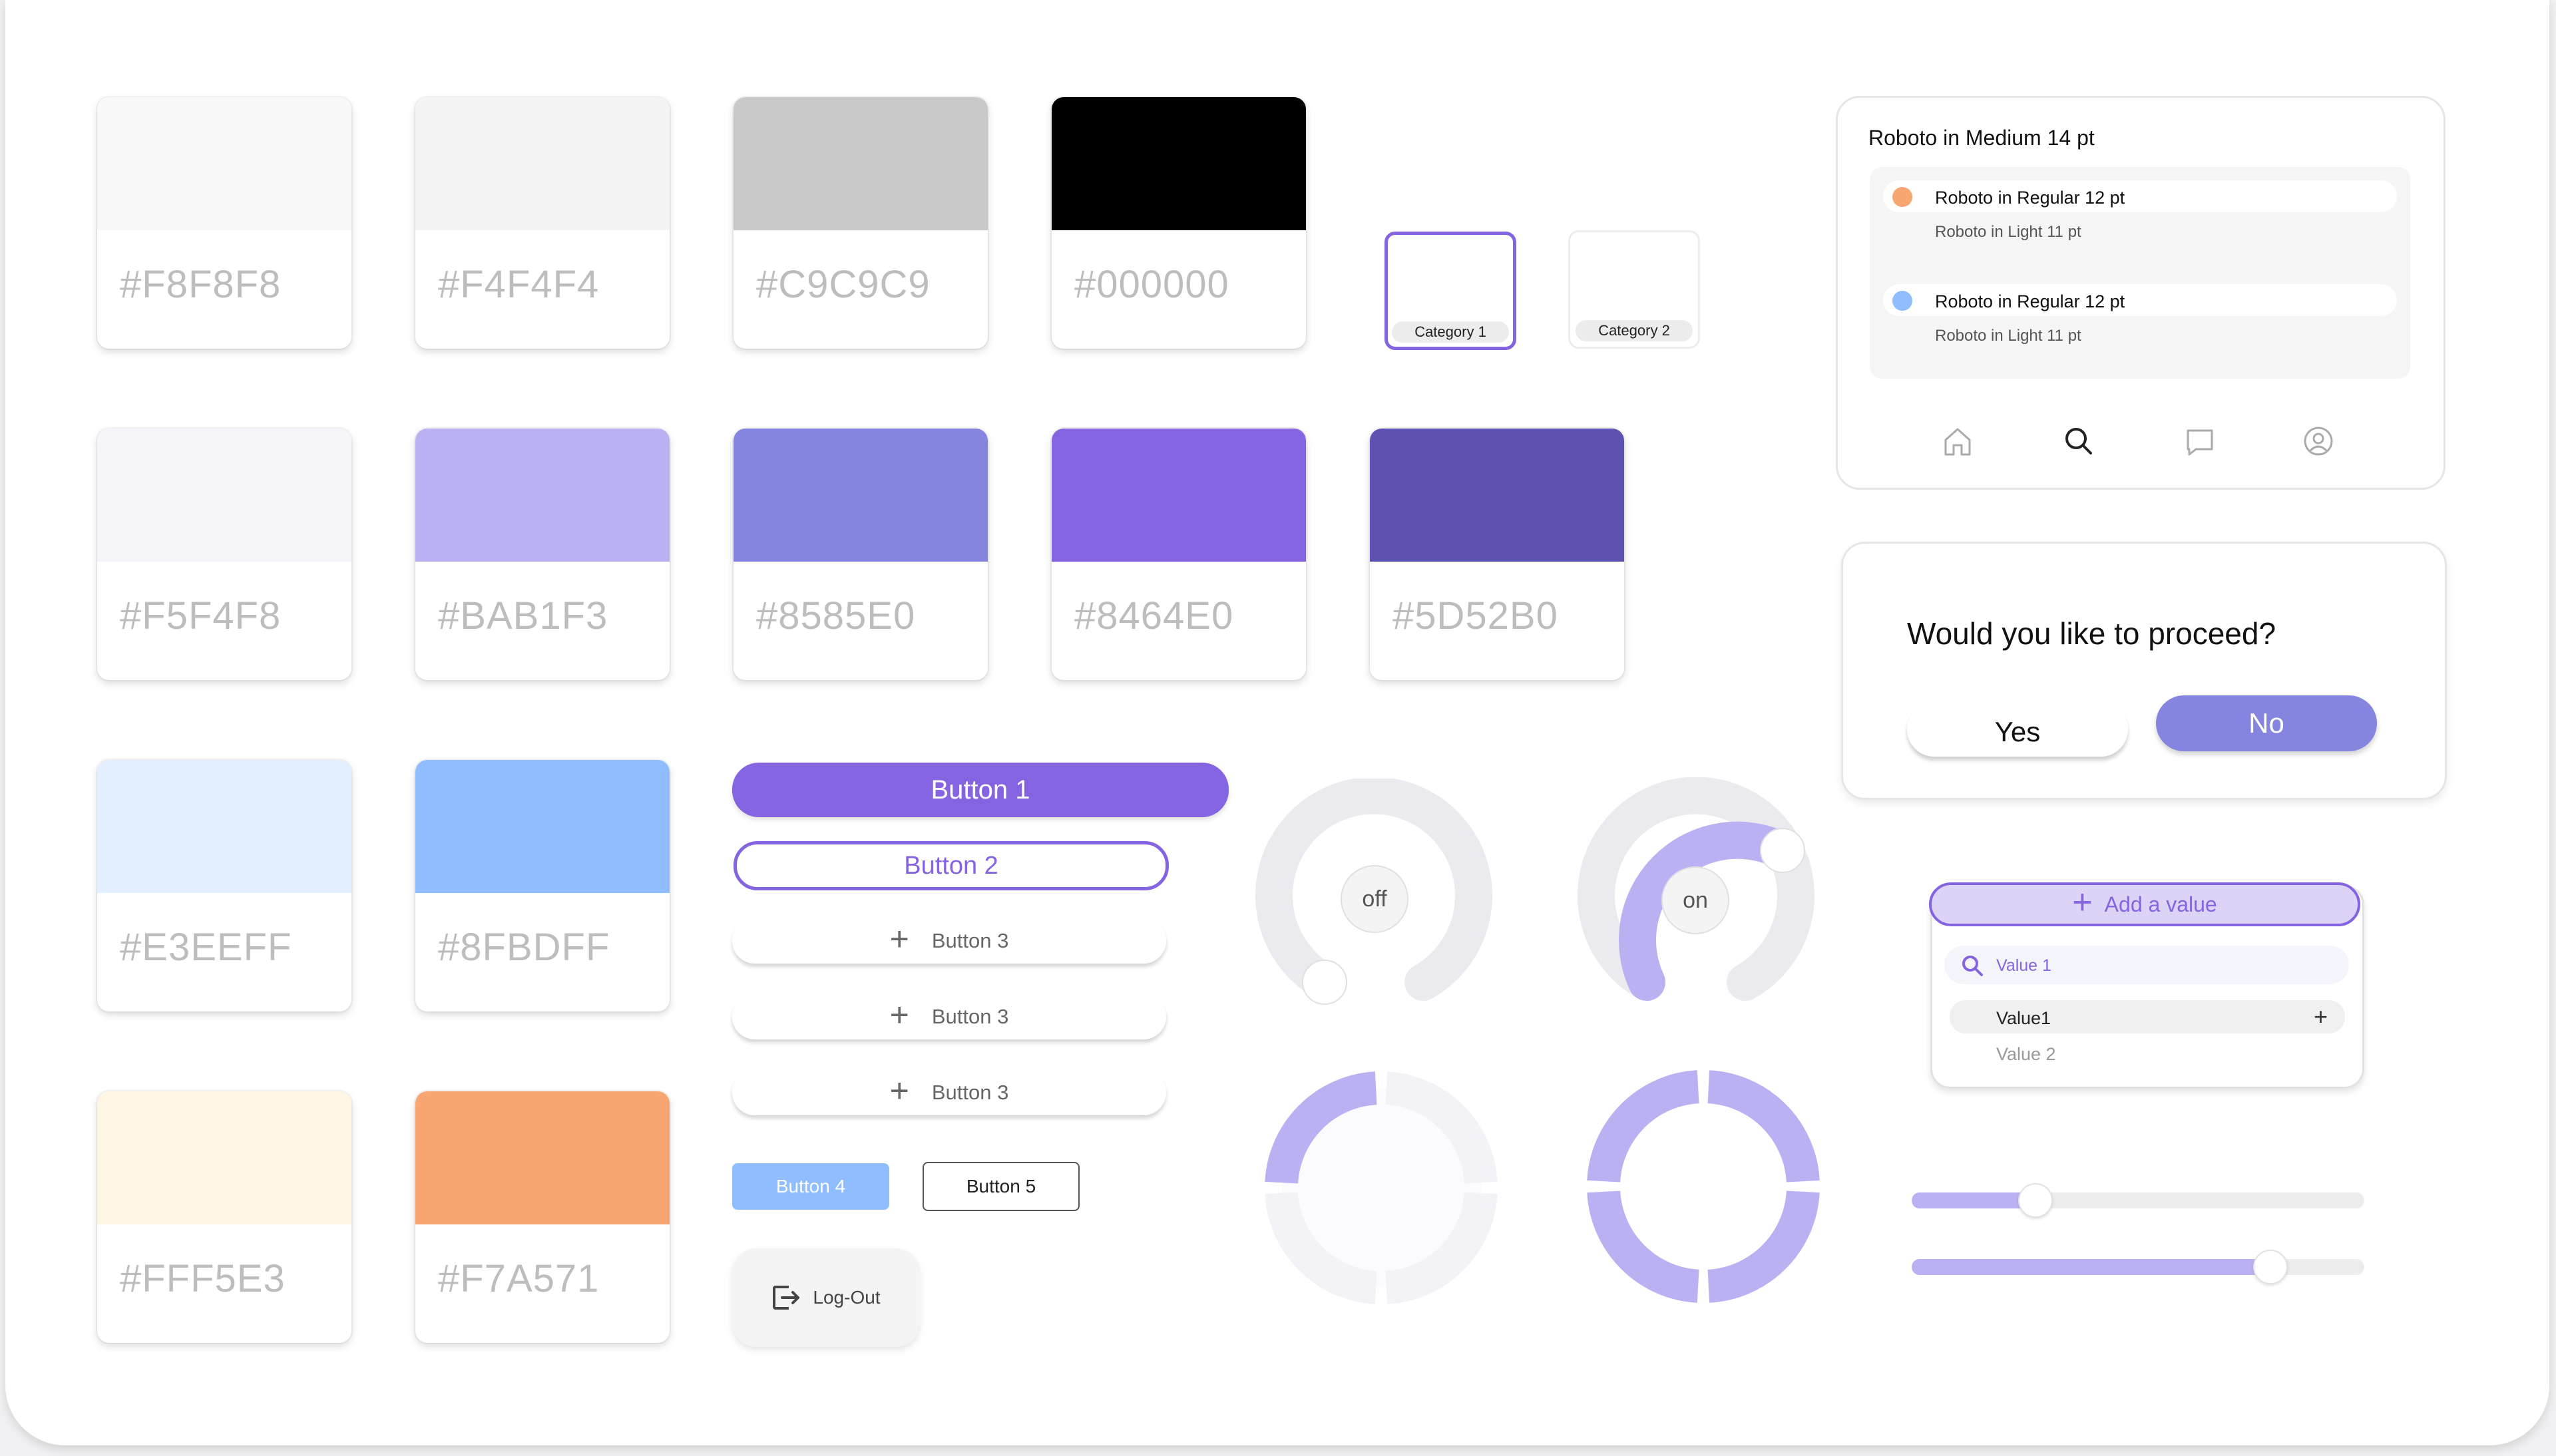 Image resolution: width=2556 pixels, height=1456 pixels. I want to click on category-2-chip: Category 2, so click(1634, 290).